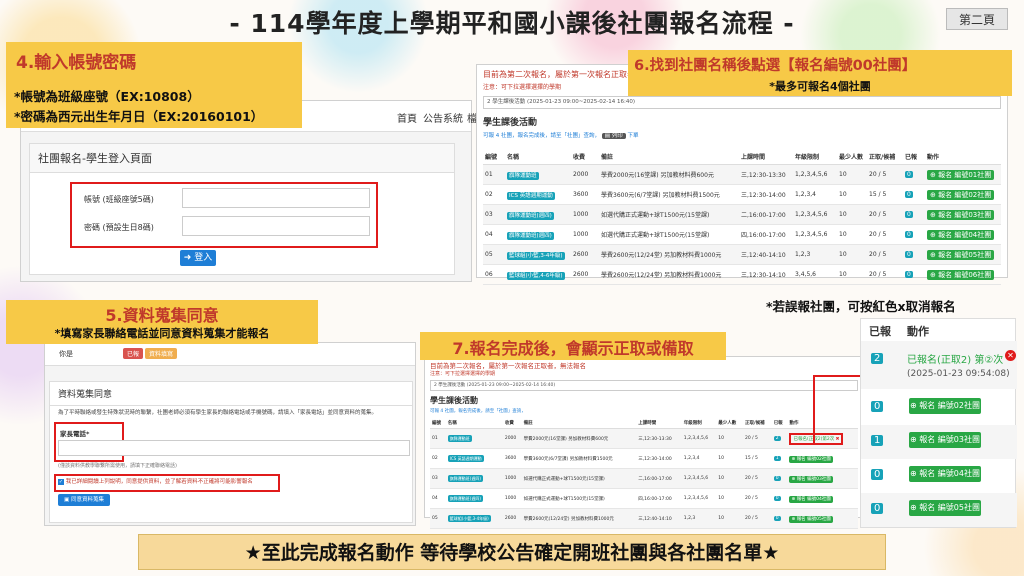  I want to click on cell-name: ICS 英語週期運動, so click(474, 458).